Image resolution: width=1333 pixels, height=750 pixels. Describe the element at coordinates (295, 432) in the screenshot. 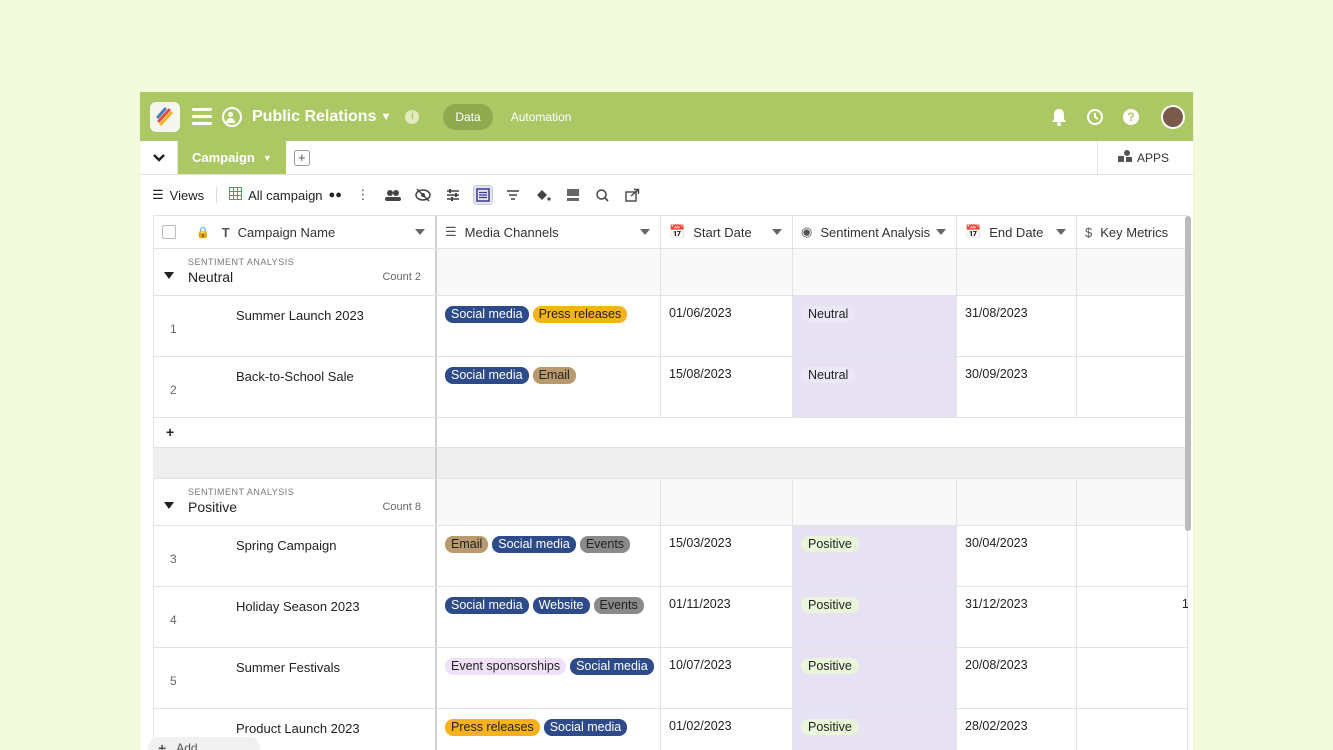

I see `plus-icon: +` at that location.